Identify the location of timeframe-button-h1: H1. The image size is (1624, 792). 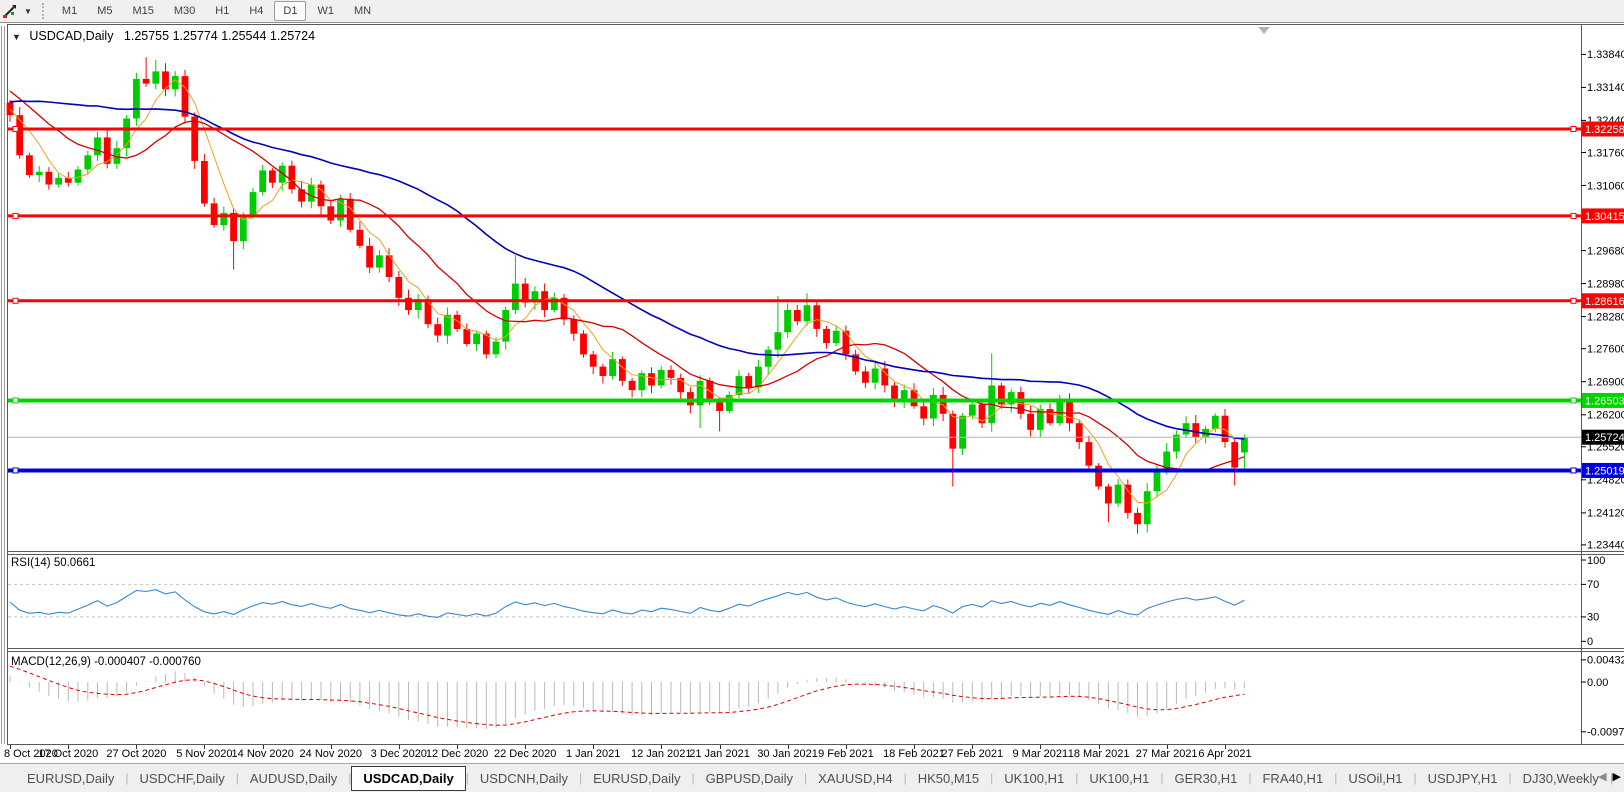
(222, 11).